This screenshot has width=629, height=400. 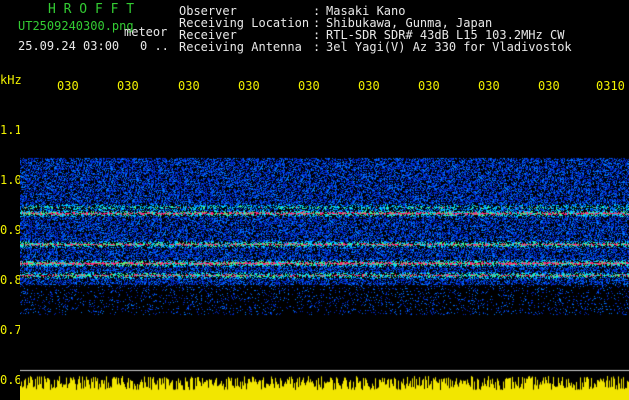 I want to click on y-axis-unit: kHz, so click(x=11, y=80).